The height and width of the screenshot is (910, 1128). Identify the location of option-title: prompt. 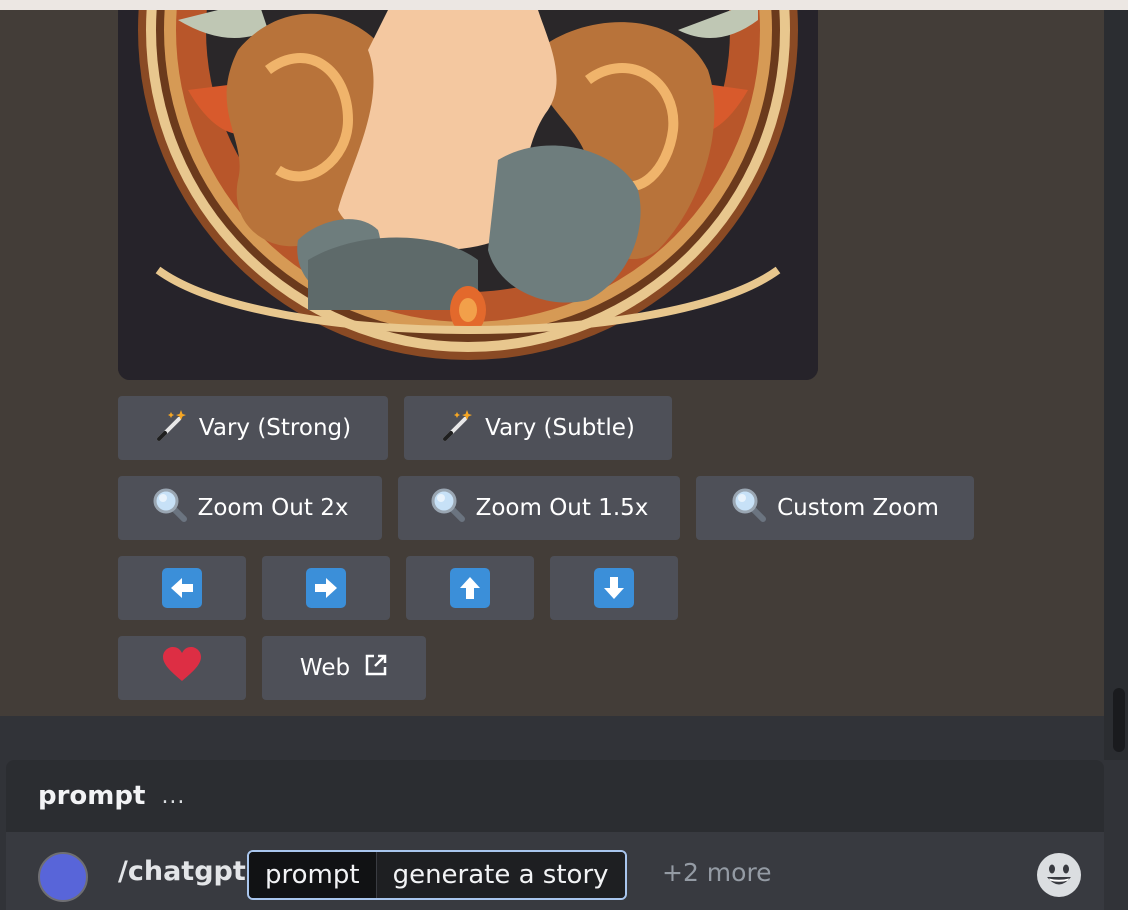
(92, 796).